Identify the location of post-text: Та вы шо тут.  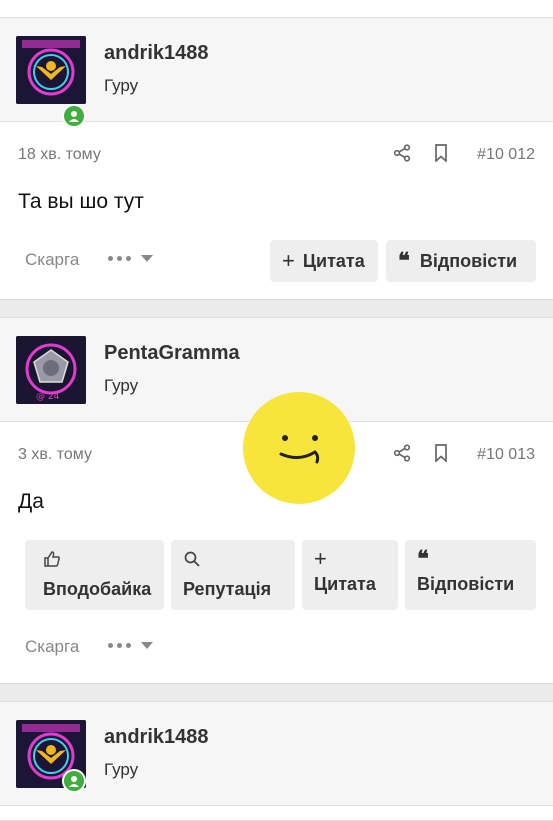
(81, 201).